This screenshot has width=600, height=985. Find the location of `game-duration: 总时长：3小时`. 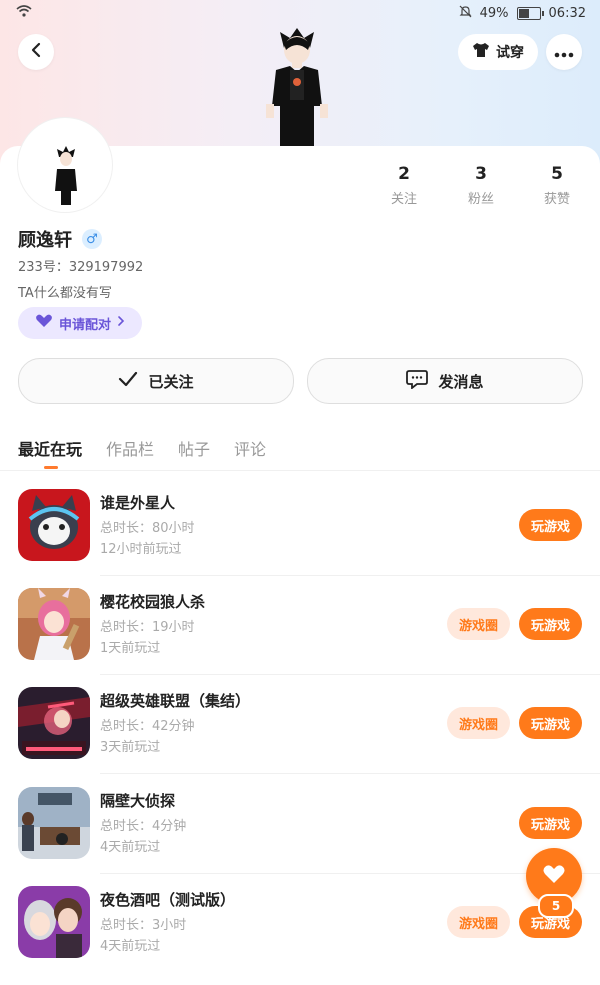

game-duration: 总时长：3小时 is located at coordinates (143, 925).